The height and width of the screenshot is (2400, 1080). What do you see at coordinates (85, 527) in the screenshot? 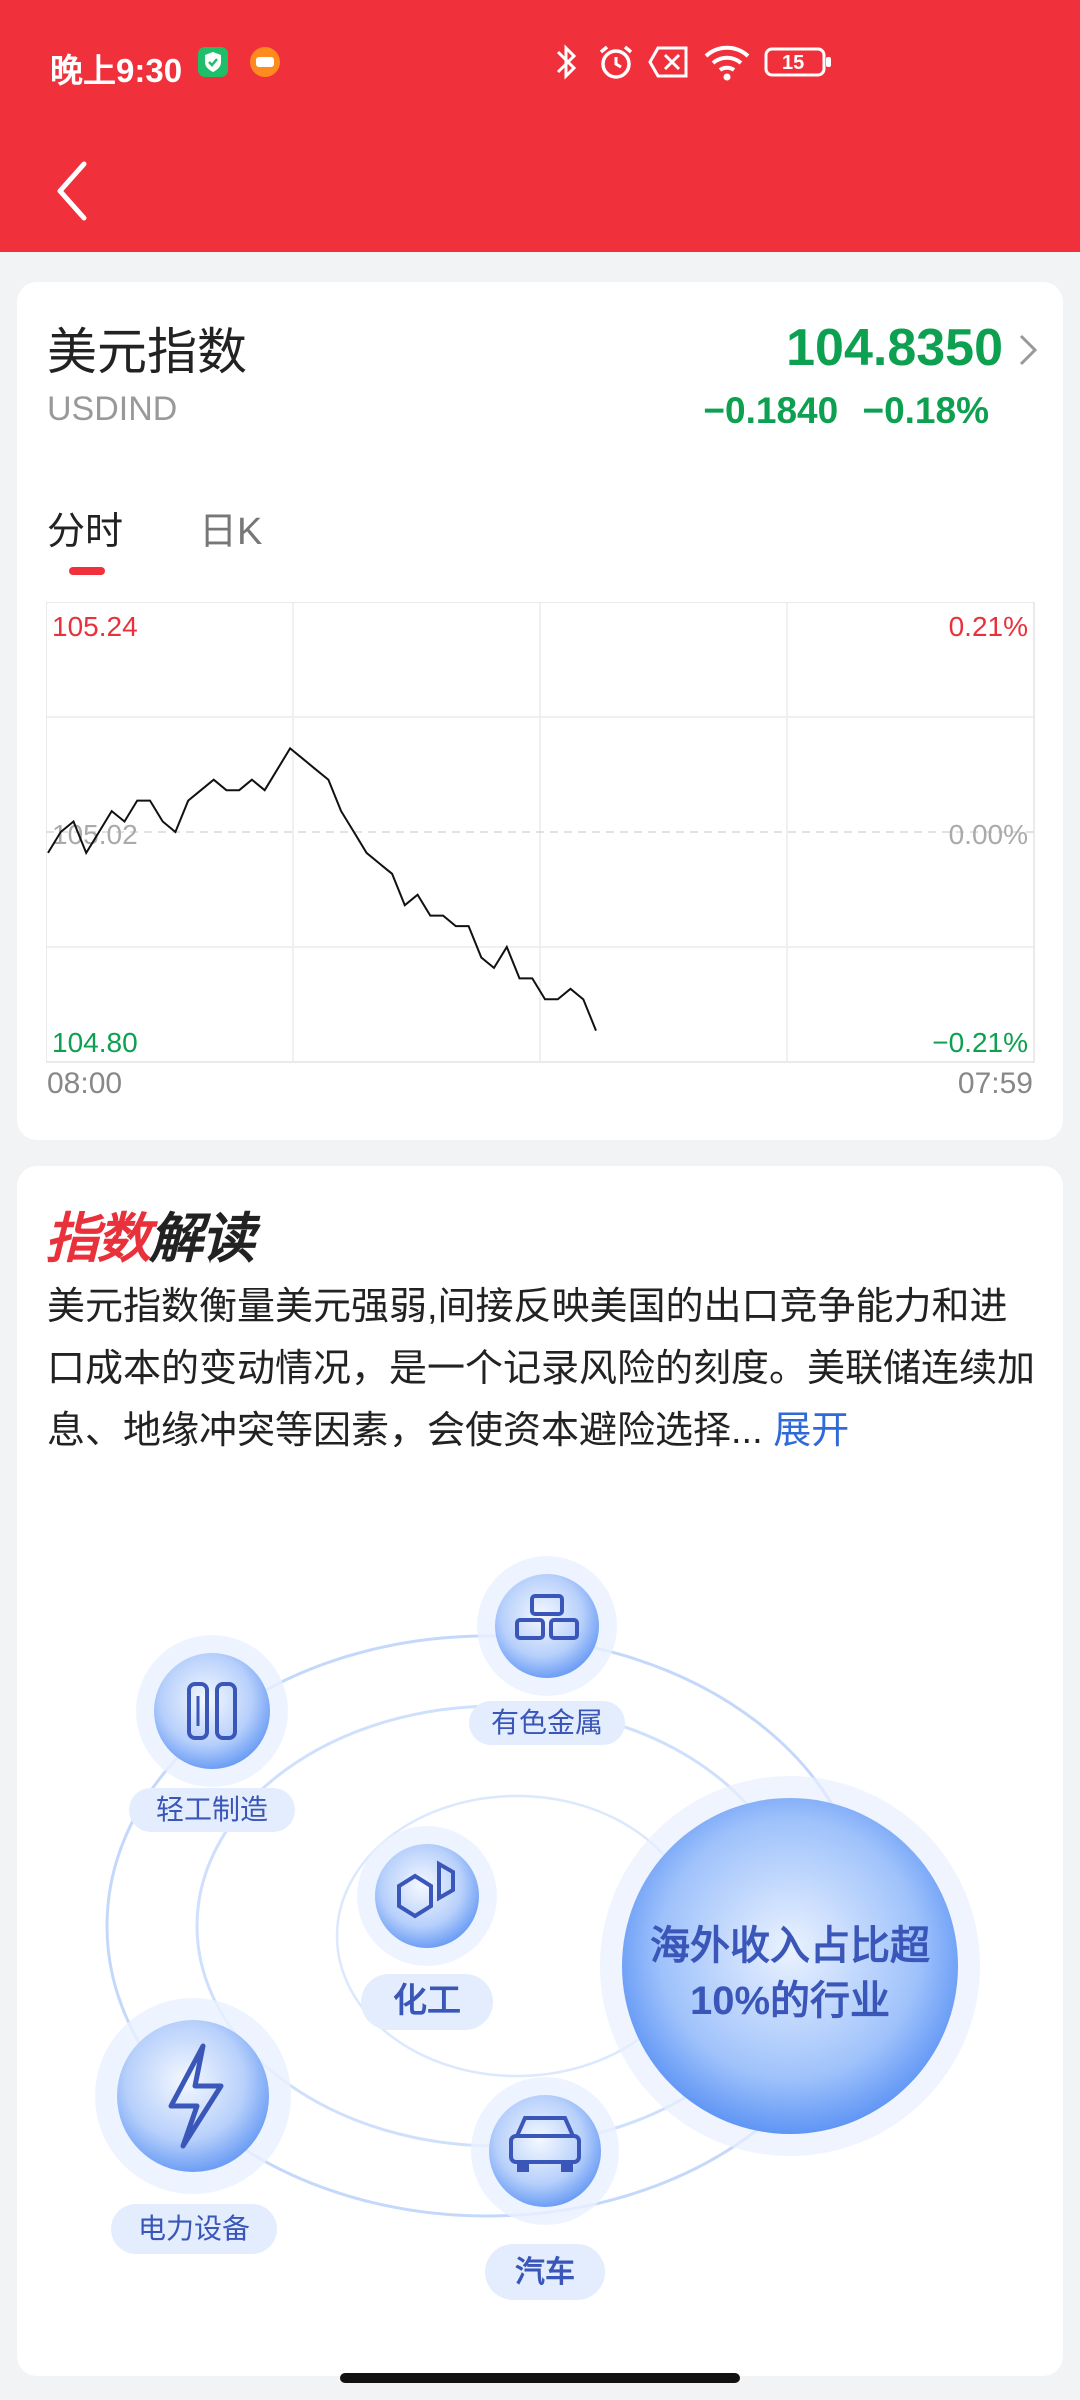
I see `tab-intraday: 分时` at bounding box center [85, 527].